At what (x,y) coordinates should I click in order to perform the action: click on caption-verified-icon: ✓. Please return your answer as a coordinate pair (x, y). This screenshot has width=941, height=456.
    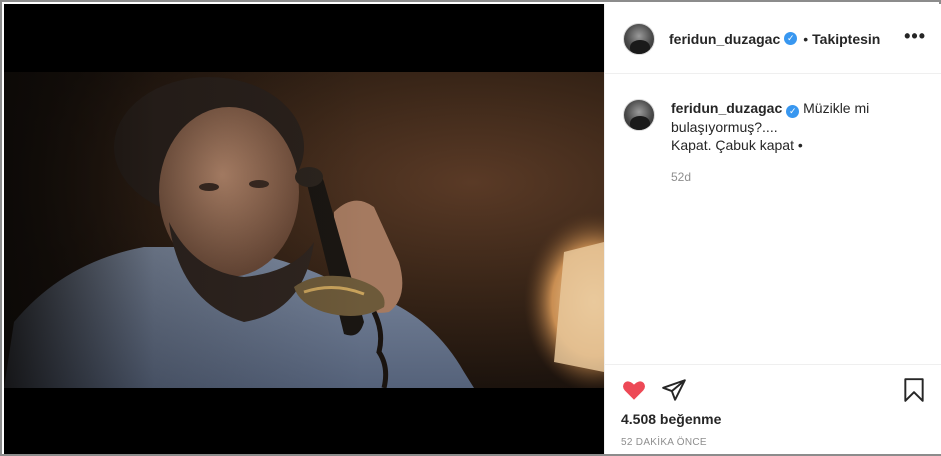
    Looking at the image, I should click on (793, 111).